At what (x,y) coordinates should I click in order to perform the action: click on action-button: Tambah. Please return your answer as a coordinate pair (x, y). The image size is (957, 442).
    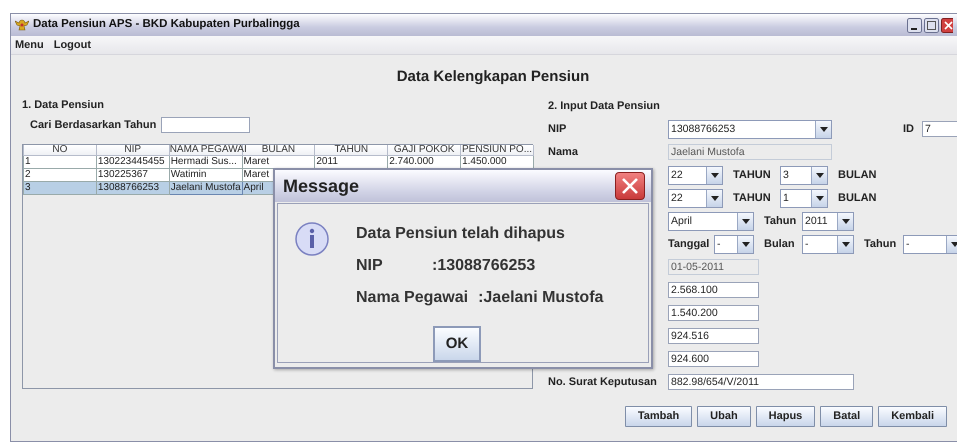
    Looking at the image, I should click on (658, 416).